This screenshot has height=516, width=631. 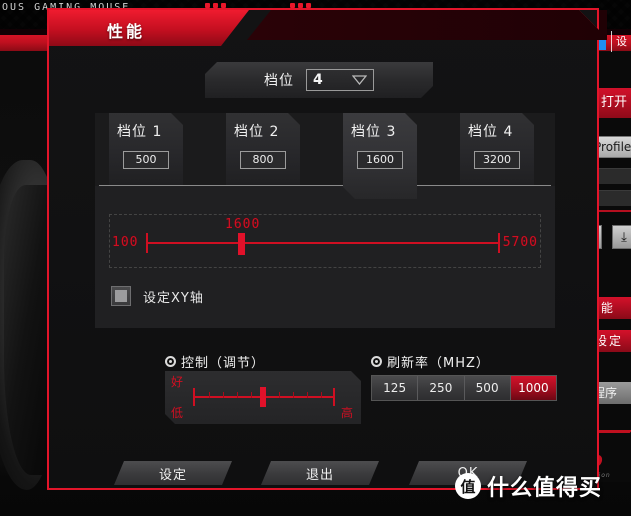 I want to click on gear-tab-2: 档位 2 800, so click(x=263, y=149).